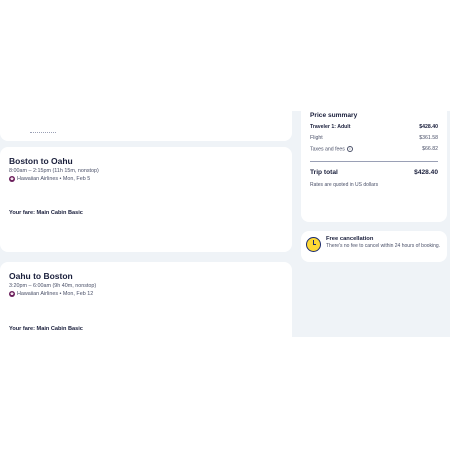 The image size is (450, 450). I want to click on flight-time: 8:00am – 2:15pm (11h 15m, nonstop), so click(54, 171).